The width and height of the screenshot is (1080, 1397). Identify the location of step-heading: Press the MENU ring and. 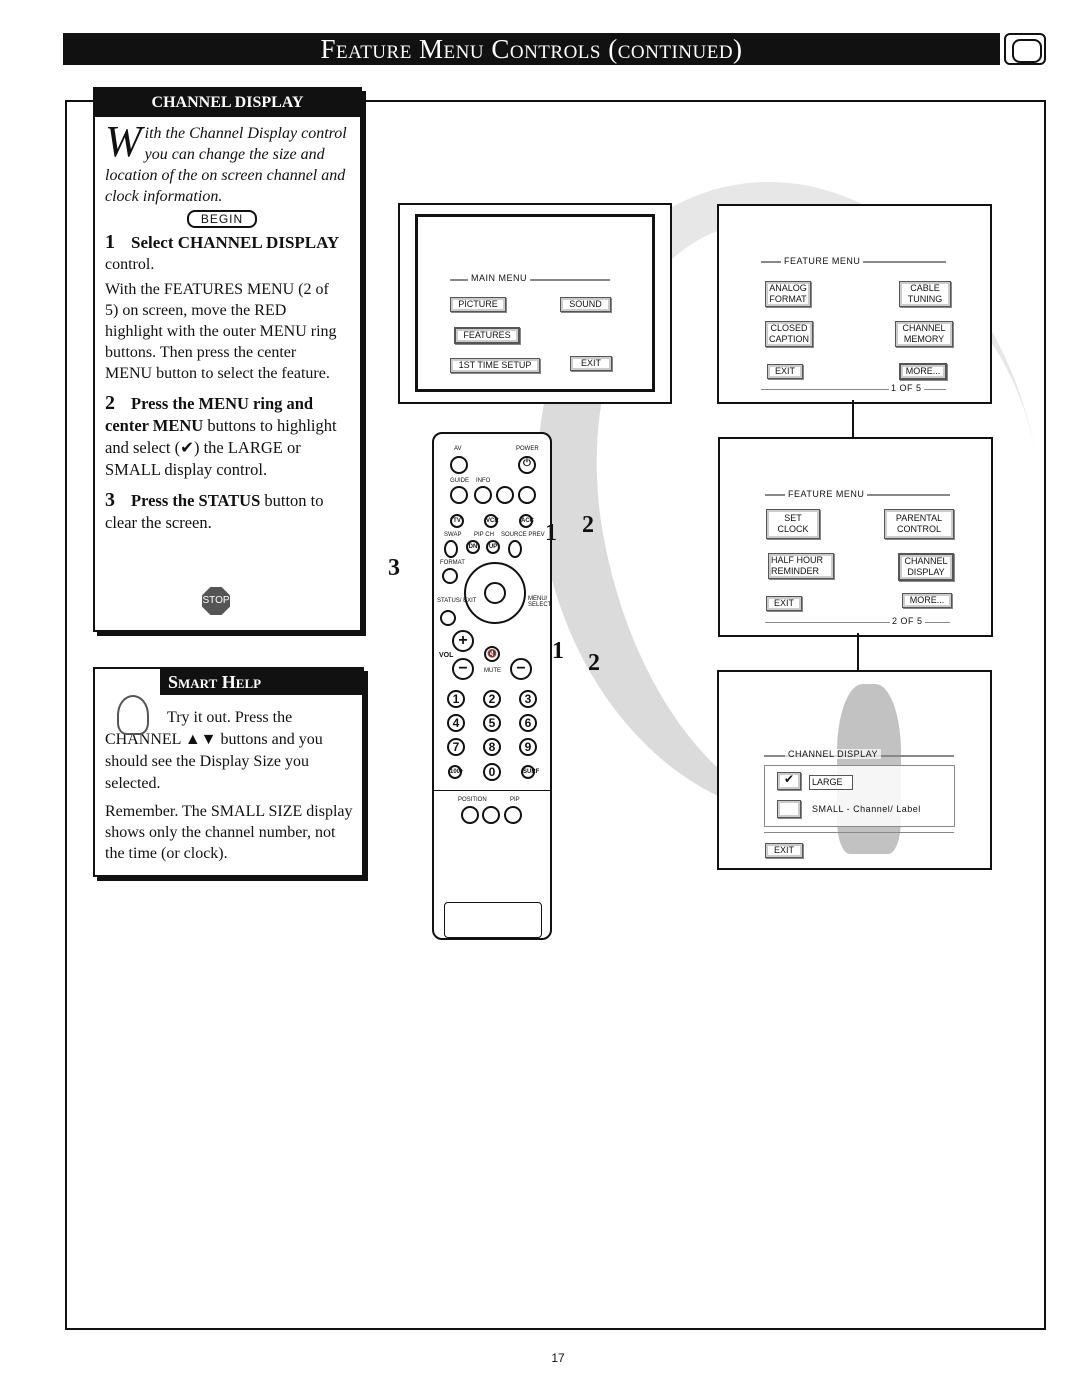
(222, 403).